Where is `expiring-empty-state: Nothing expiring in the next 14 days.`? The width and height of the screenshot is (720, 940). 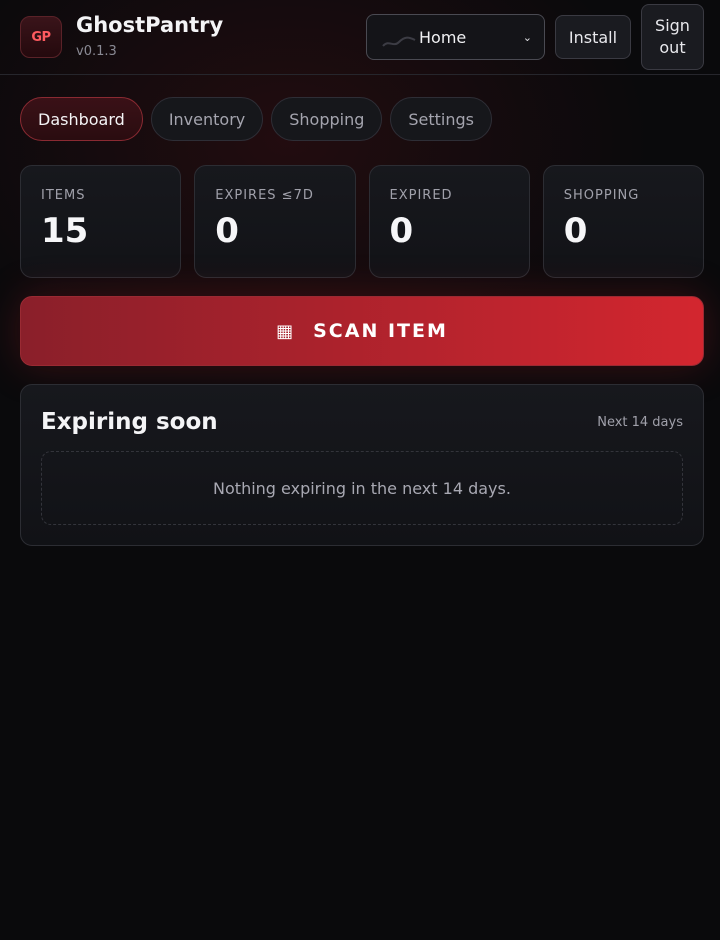 expiring-empty-state: Nothing expiring in the next 14 days. is located at coordinates (362, 488).